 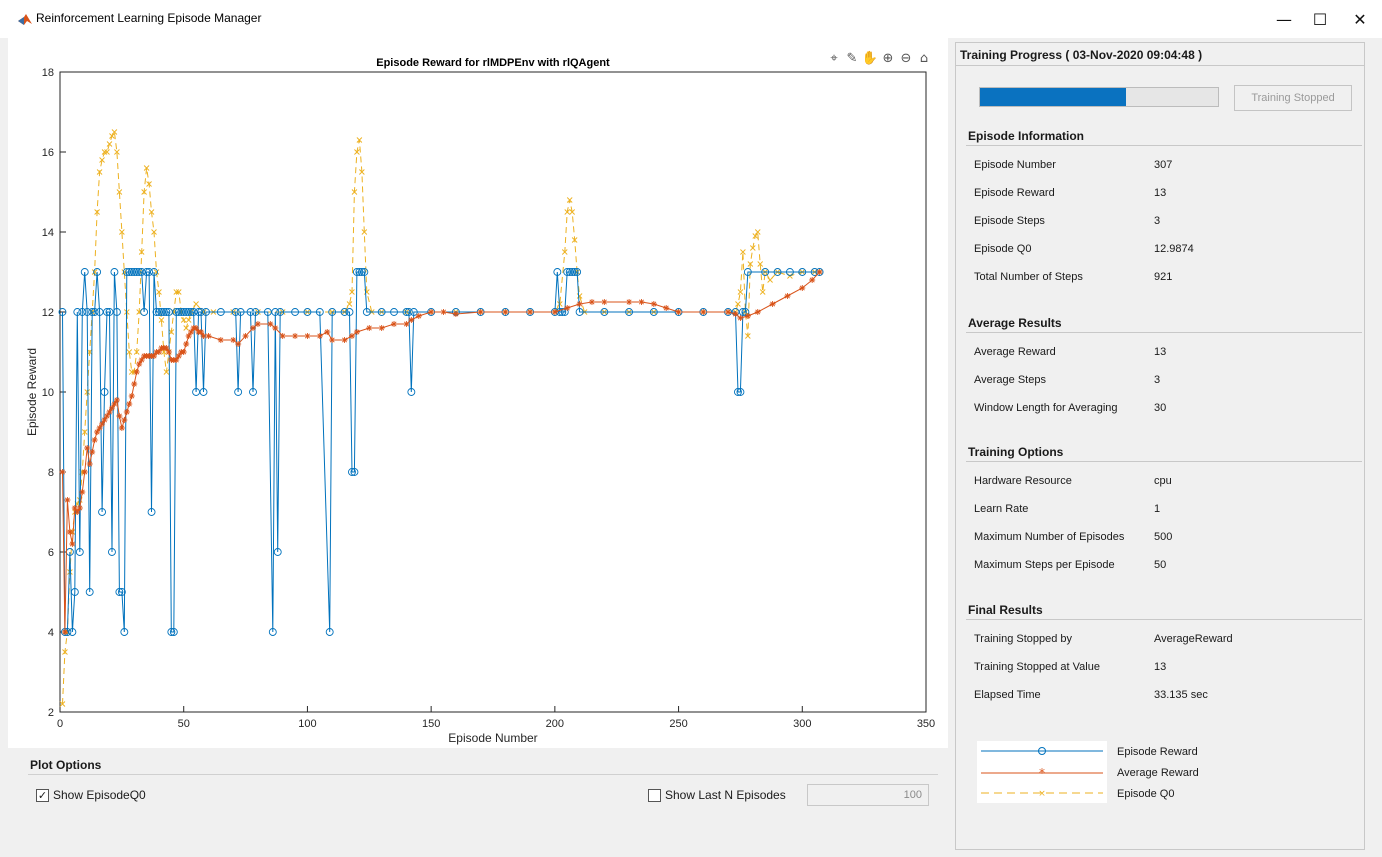 What do you see at coordinates (1193, 639) in the screenshot?
I see `info-value: AverageReward` at bounding box center [1193, 639].